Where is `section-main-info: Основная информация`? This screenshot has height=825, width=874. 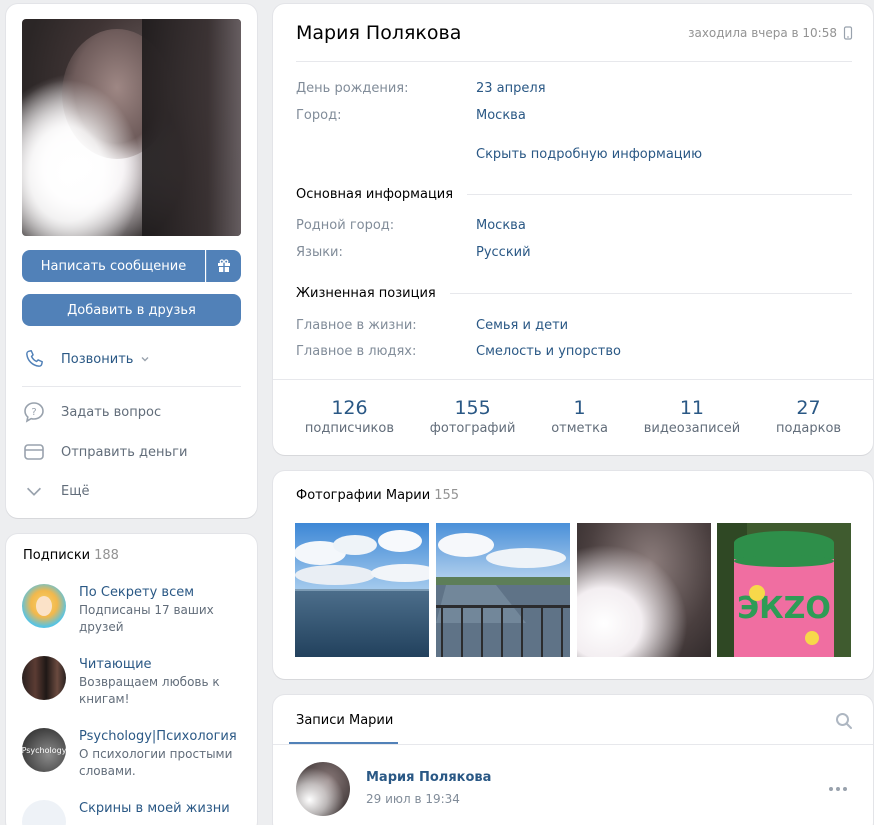
section-main-info: Основная информация is located at coordinates (574, 194).